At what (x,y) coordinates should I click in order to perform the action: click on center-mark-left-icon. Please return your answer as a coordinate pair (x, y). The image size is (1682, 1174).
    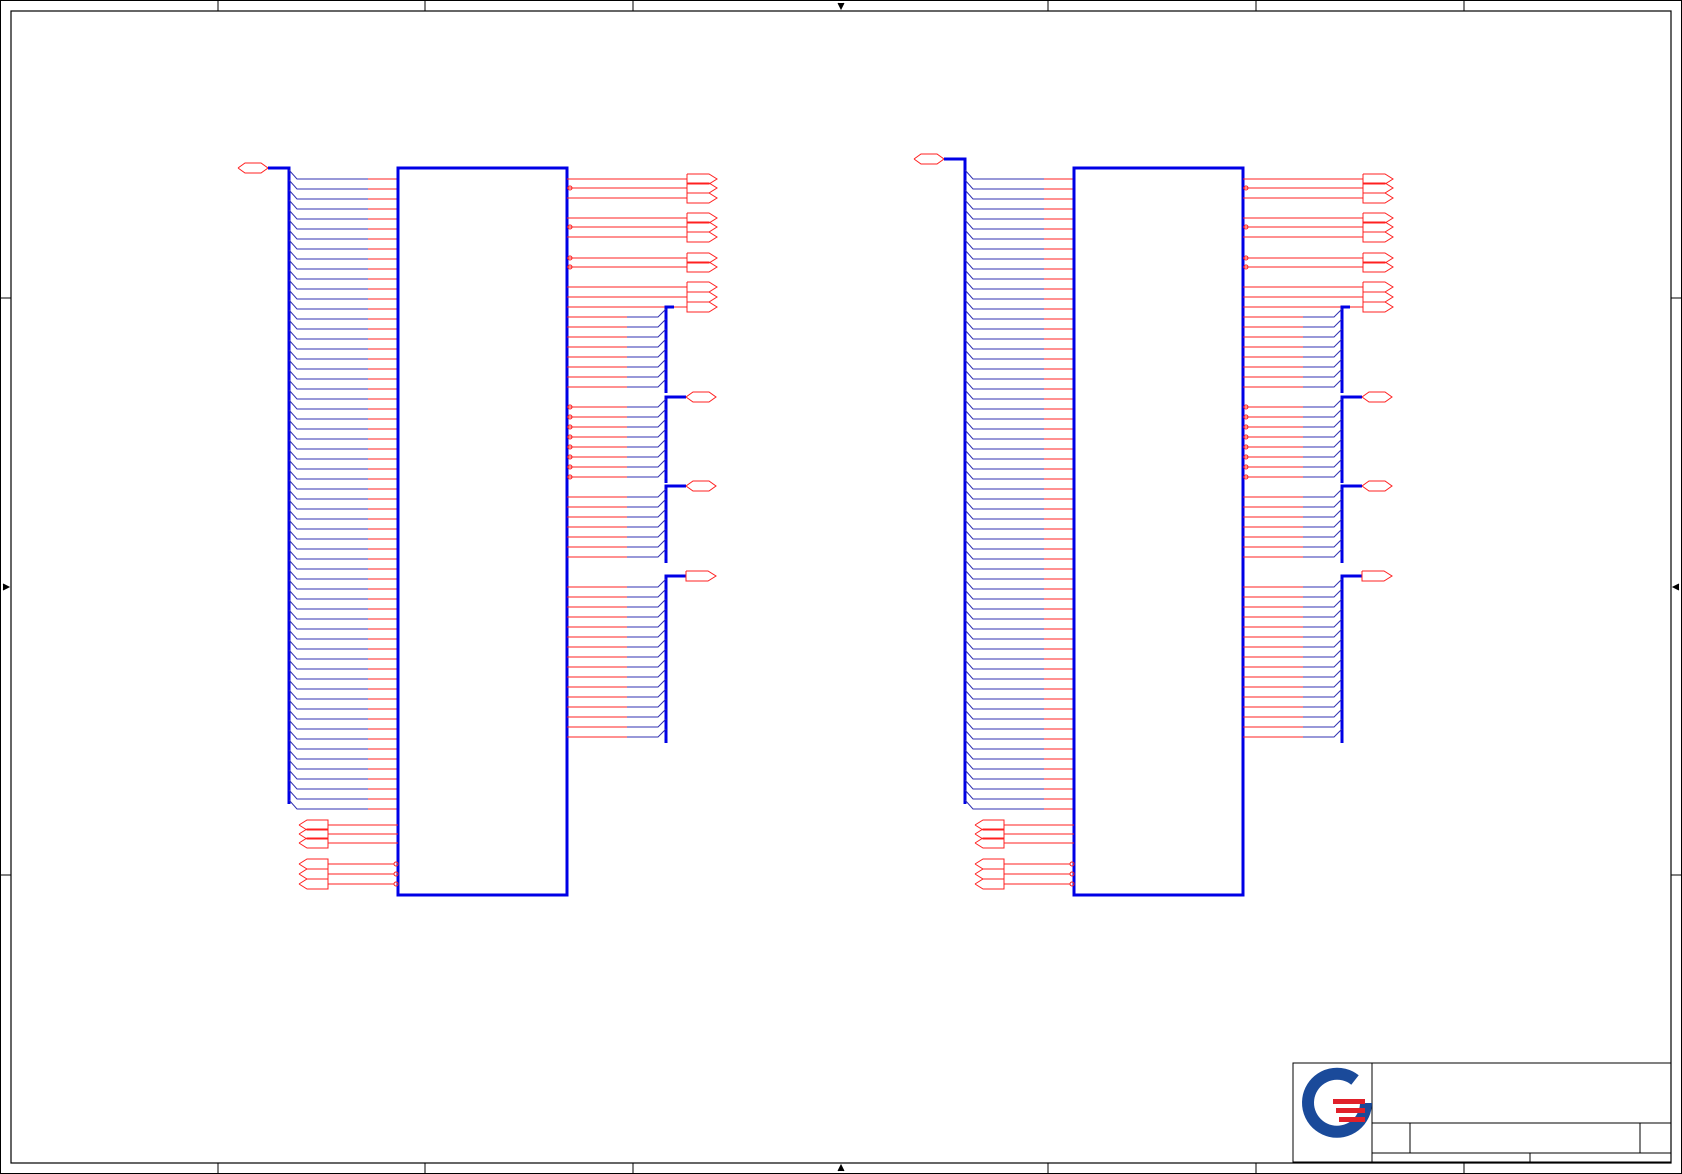
    Looking at the image, I should click on (6, 587).